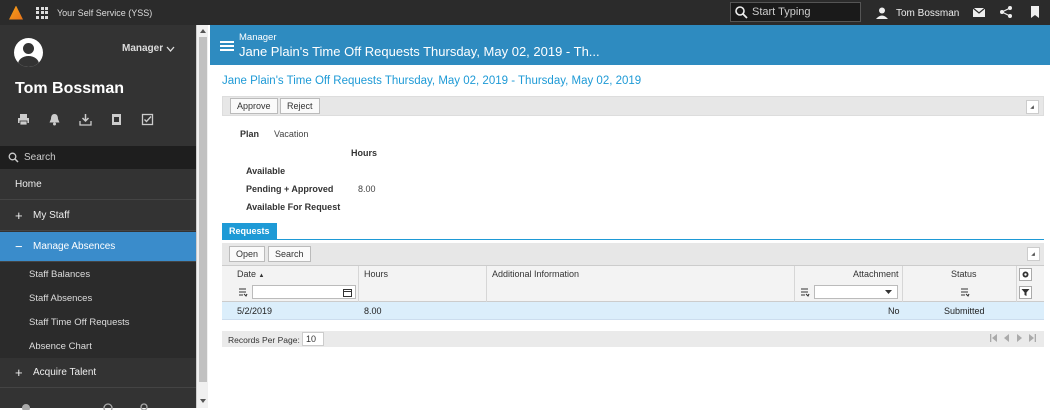 The image size is (1050, 410). I want to click on sort-ascending-icon: ▲, so click(261, 276).